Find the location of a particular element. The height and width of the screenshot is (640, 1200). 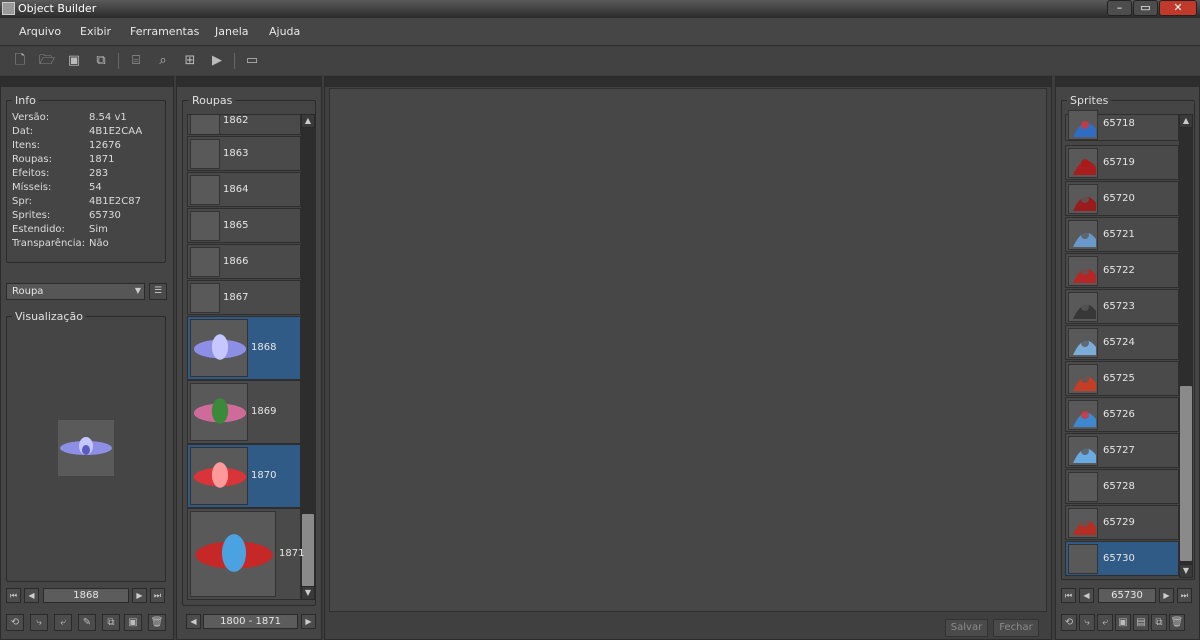

maximize-button: ▭ is located at coordinates (1145, 8).